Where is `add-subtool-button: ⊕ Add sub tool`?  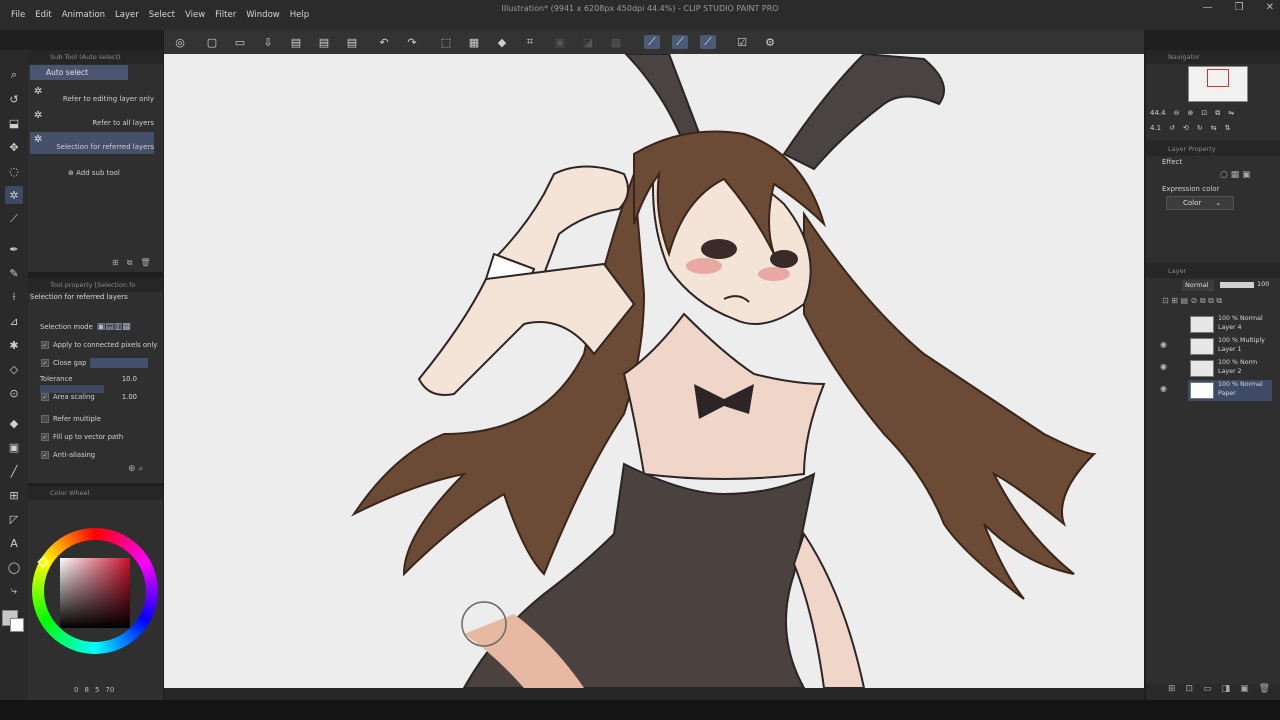
add-subtool-button: ⊕ Add sub tool is located at coordinates (94, 173).